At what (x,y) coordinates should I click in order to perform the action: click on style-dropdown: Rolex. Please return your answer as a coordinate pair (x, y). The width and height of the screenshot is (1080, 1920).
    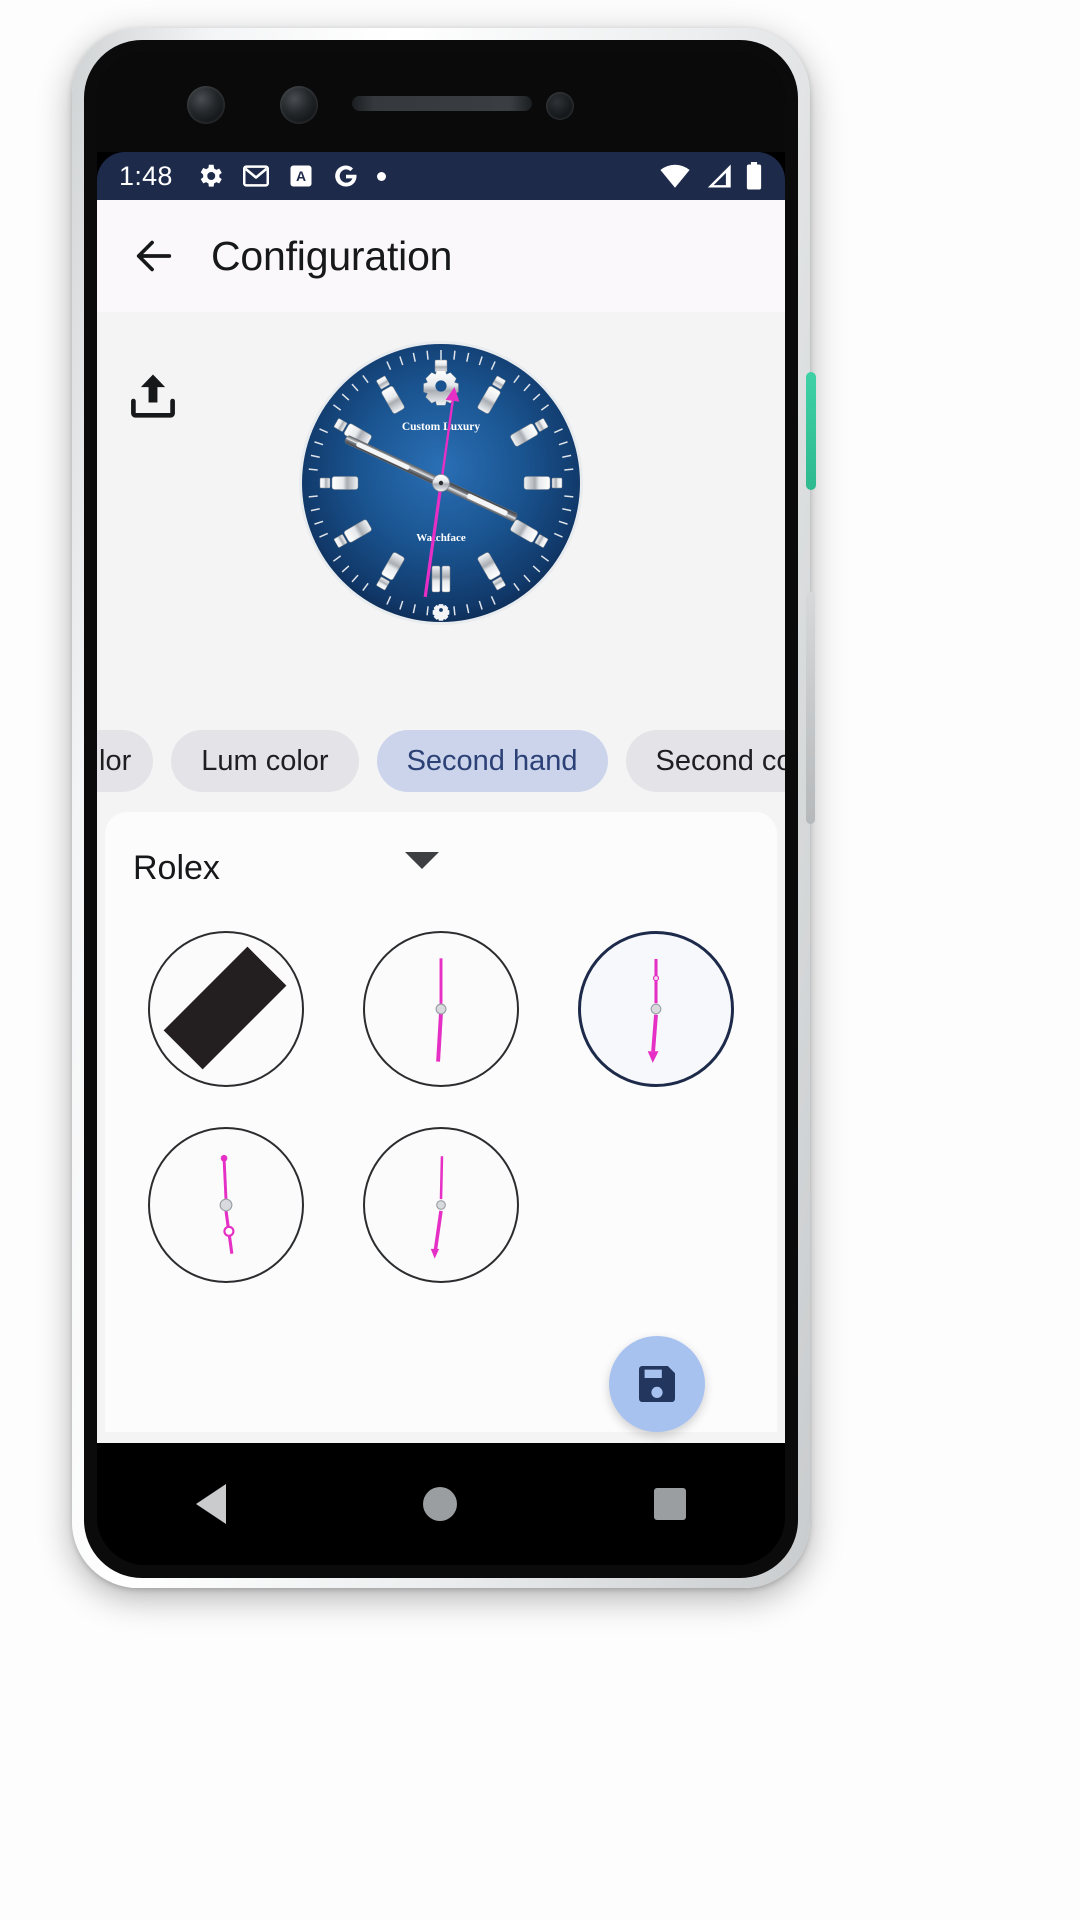
    Looking at the image, I should click on (283, 868).